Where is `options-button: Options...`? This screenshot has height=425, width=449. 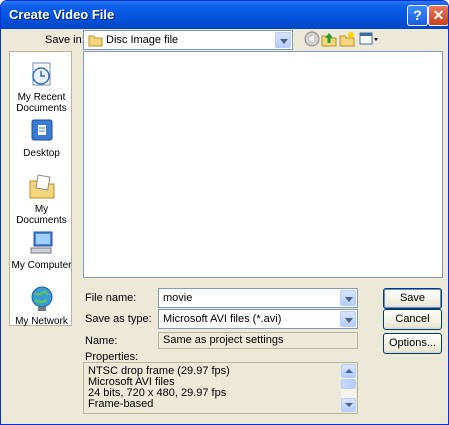
options-button: Options... is located at coordinates (412, 343).